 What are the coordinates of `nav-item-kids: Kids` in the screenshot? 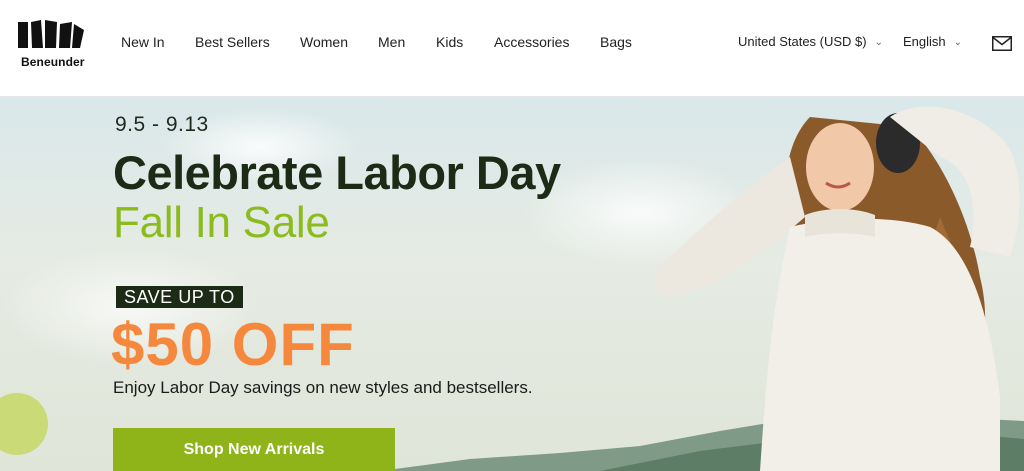 It's located at (449, 42).